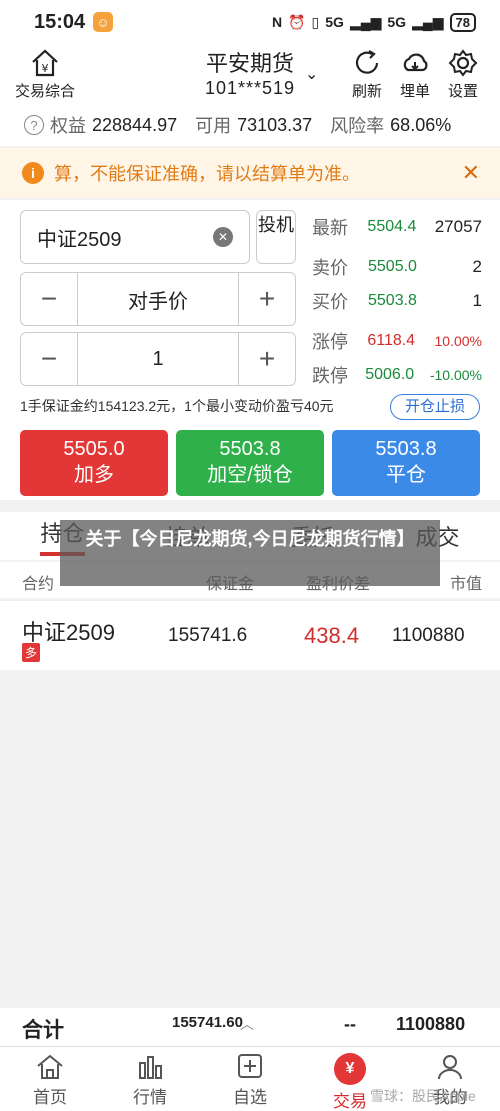  Describe the element at coordinates (330, 268) in the screenshot. I see `quote-label: 卖价` at that location.